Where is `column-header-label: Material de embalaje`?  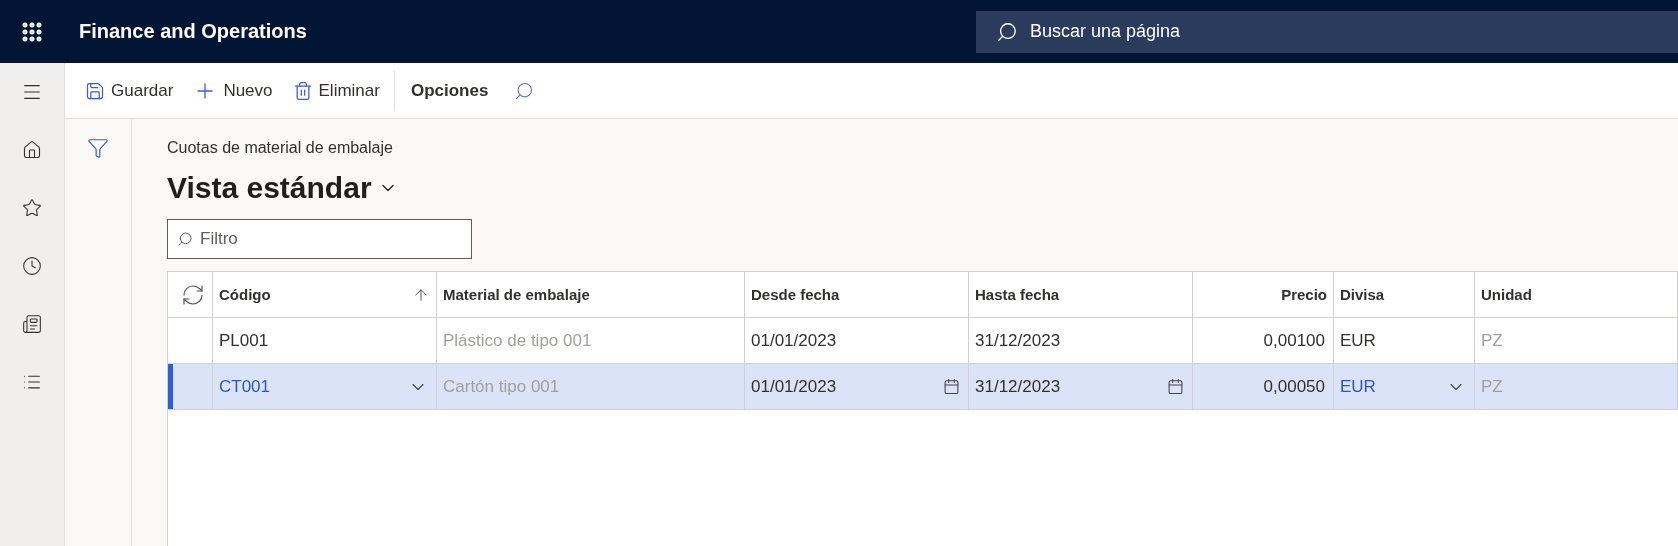
column-header-label: Material de embalaje is located at coordinates (516, 294).